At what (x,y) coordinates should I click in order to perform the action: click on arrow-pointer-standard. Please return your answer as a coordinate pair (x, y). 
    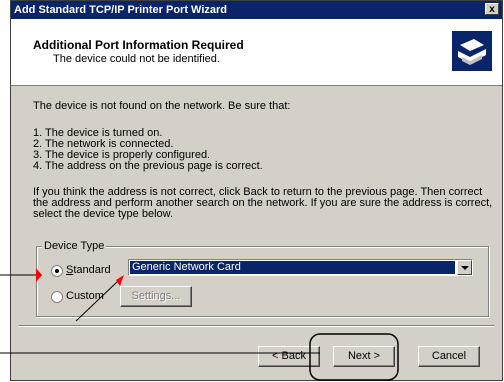
    Looking at the image, I should click on (39, 275).